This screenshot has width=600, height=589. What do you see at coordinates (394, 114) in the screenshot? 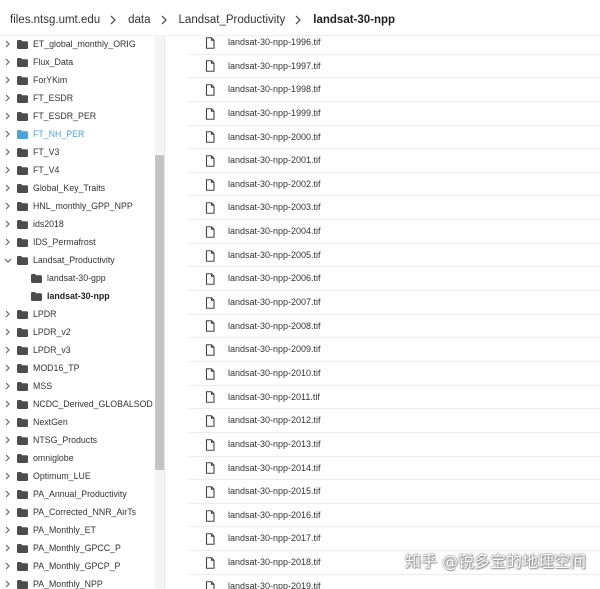
I see `file-row: landsat-30-npp-1999.tif` at bounding box center [394, 114].